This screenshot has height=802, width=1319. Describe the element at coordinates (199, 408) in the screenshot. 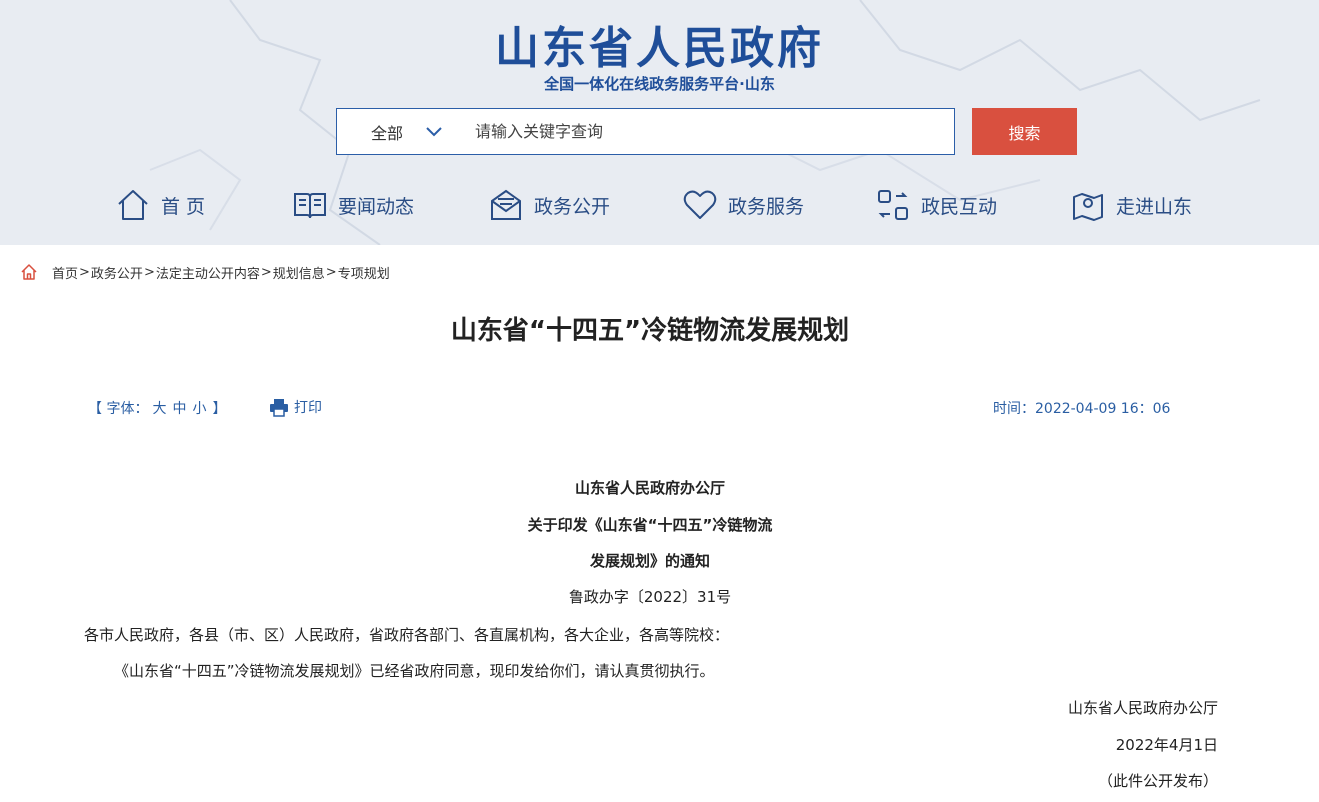

I see `font-small-button: 小` at that location.